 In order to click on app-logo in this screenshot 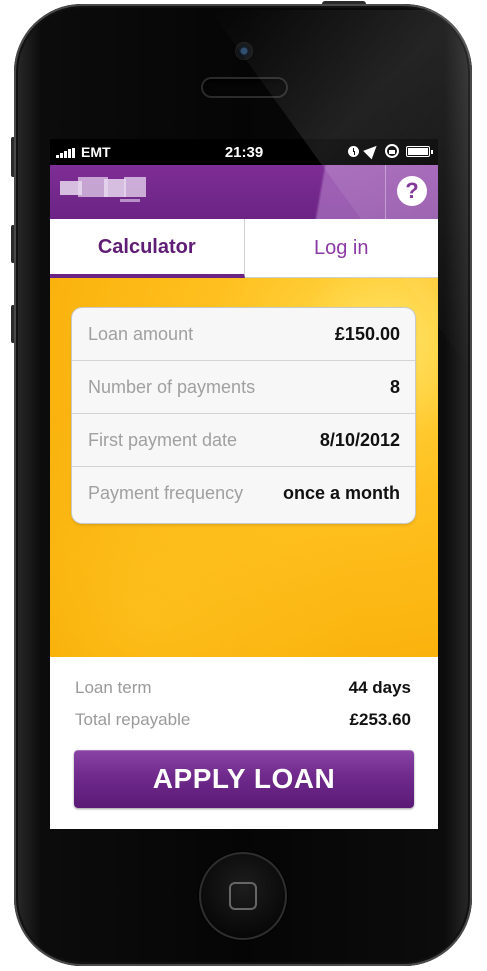, I will do `click(105, 190)`.